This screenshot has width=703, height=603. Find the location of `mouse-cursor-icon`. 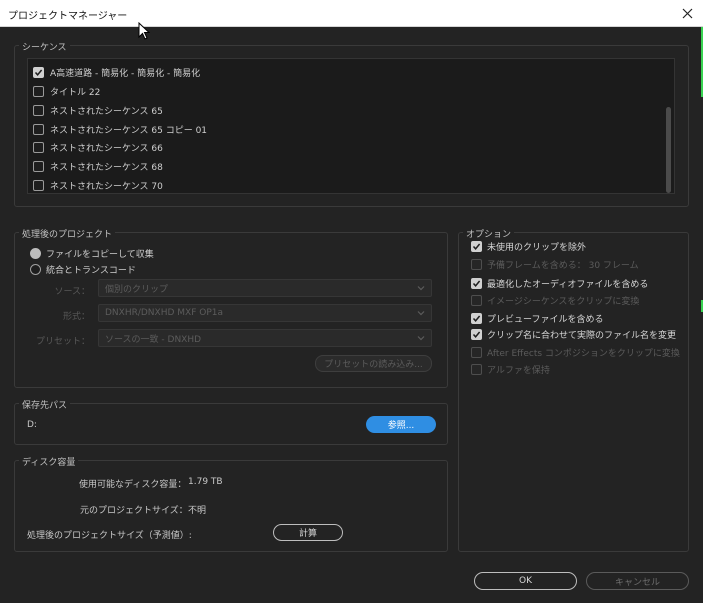

mouse-cursor-icon is located at coordinates (144, 31).